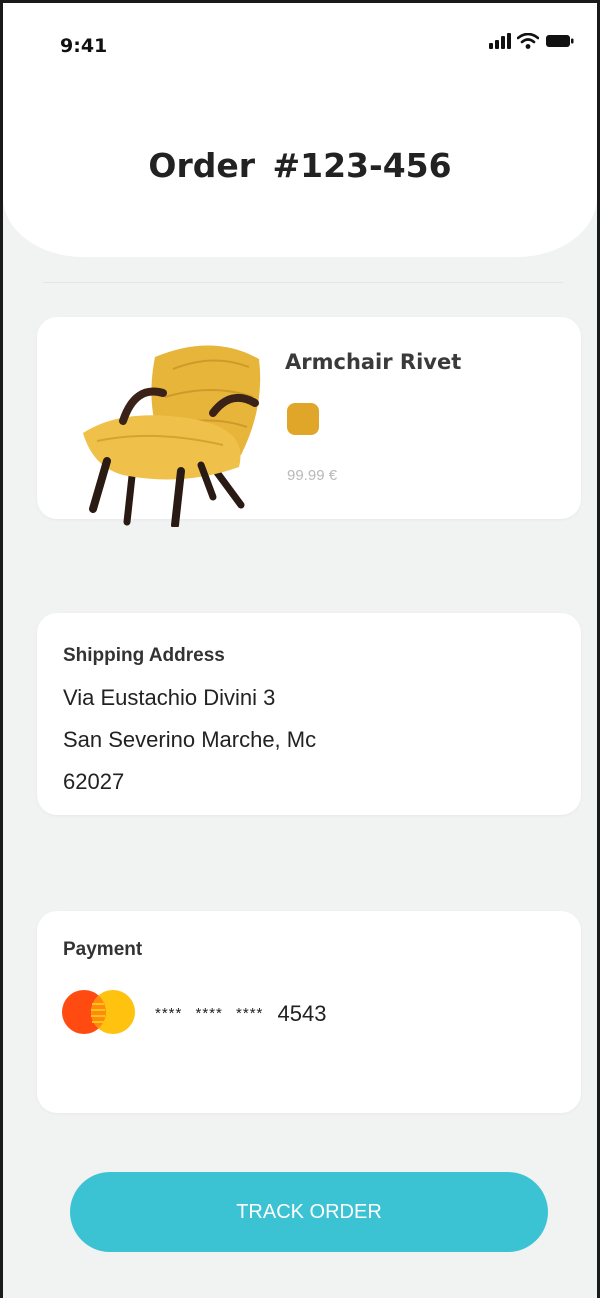 The image size is (600, 1298). I want to click on mastercard-icon, so click(99, 1012).